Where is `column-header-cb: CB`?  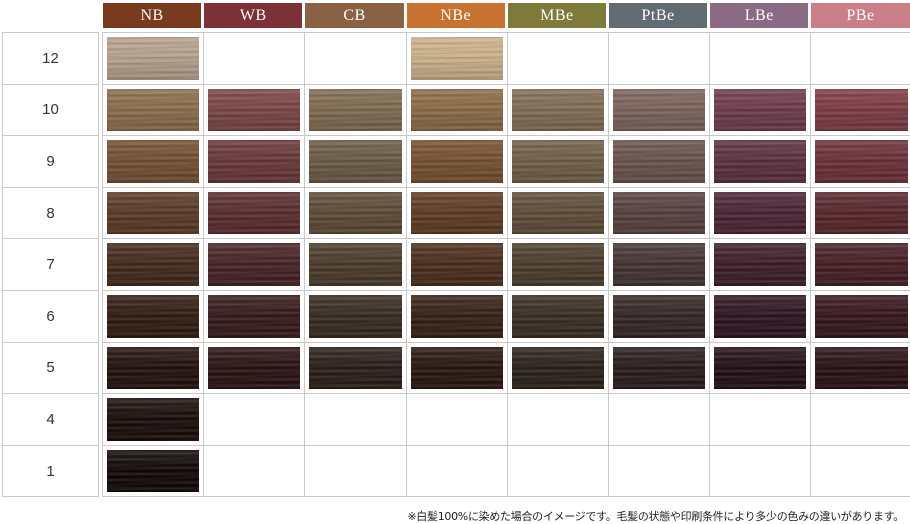 column-header-cb: CB is located at coordinates (354, 15).